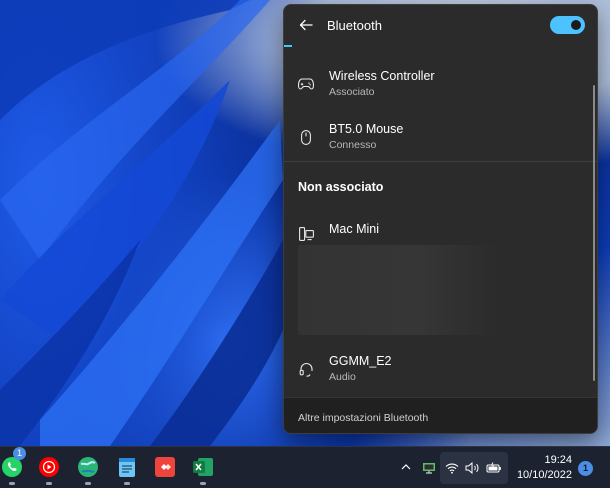 The image size is (610, 488). What do you see at coordinates (542, 467) in the screenshot?
I see `taskbar-clock: 19:24 10/10/2022` at bounding box center [542, 467].